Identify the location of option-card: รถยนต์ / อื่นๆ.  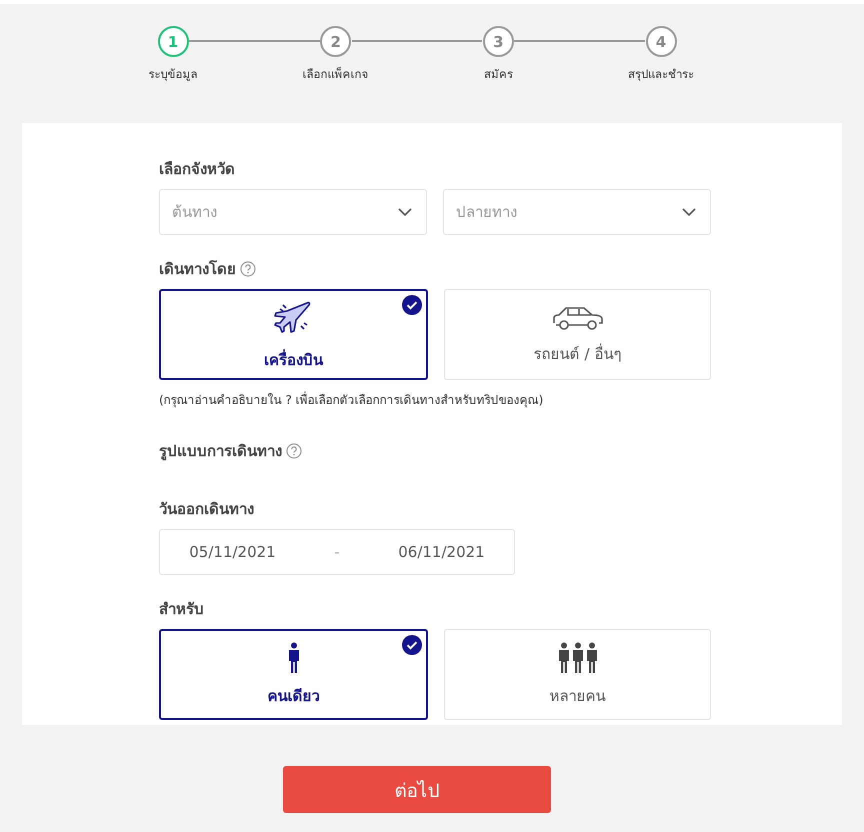
(577, 334).